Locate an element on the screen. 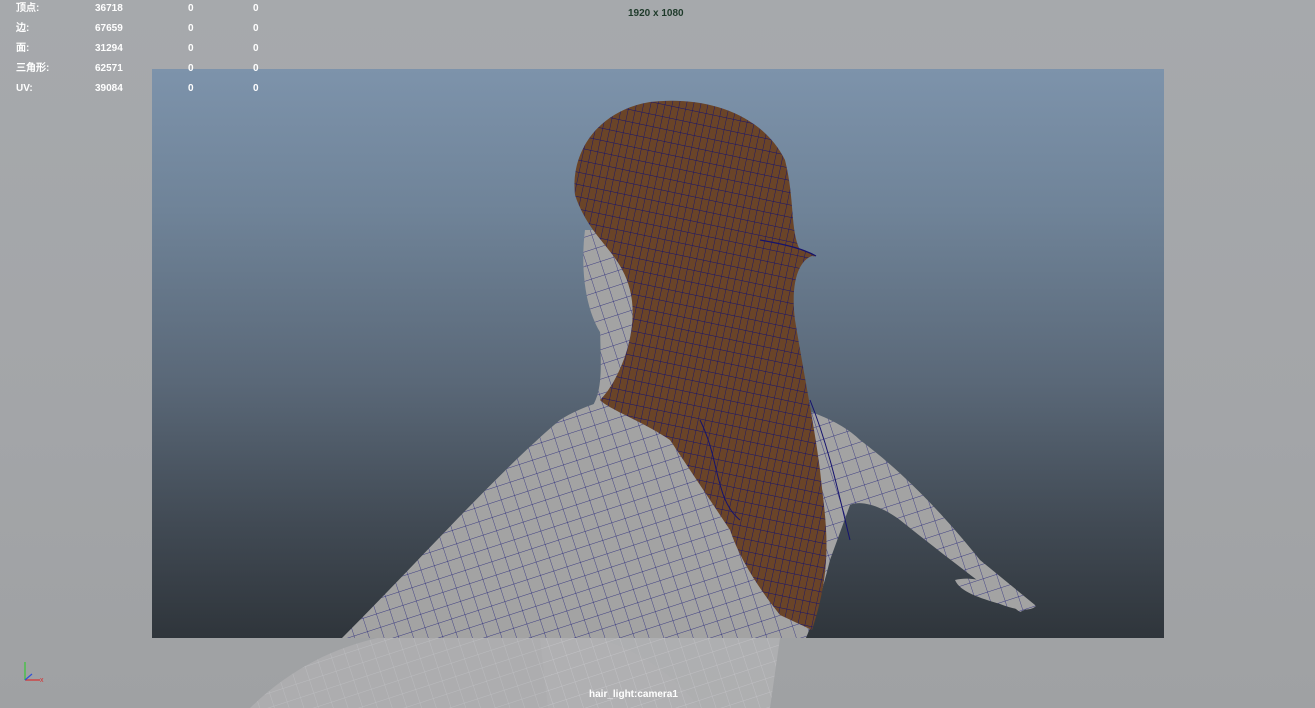 The height and width of the screenshot is (708, 1315). axis-x-label: x is located at coordinates (42, 680).